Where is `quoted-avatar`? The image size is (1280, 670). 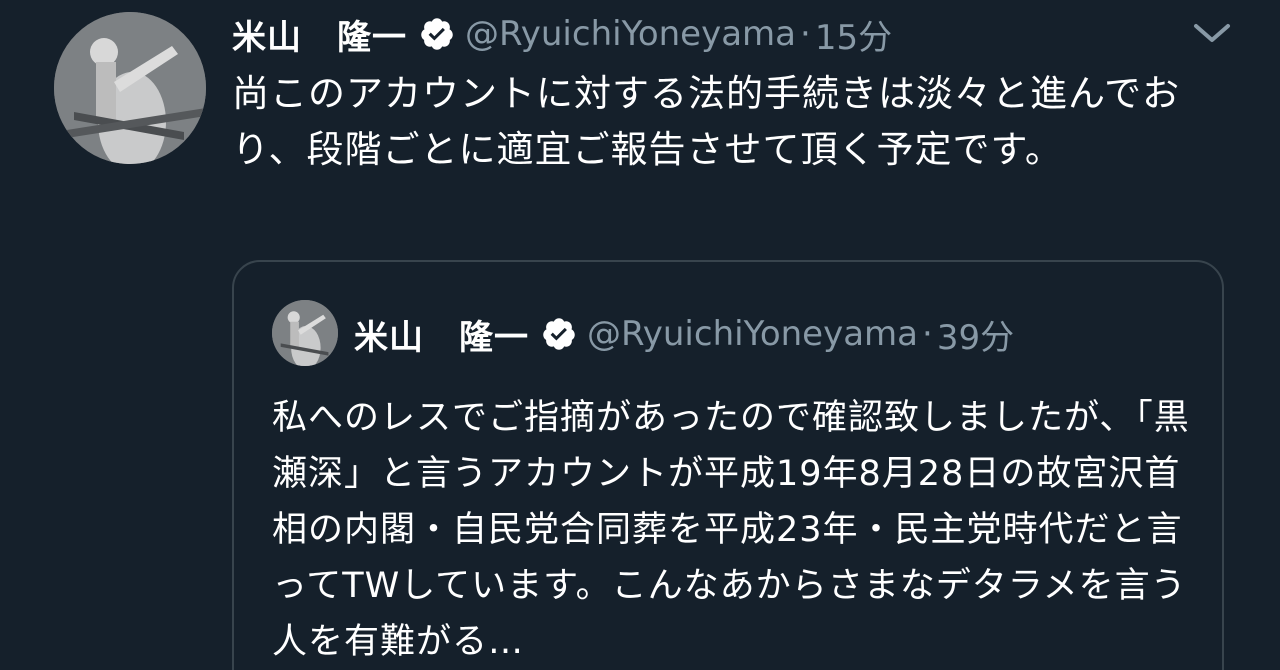
quoted-avatar is located at coordinates (305, 333).